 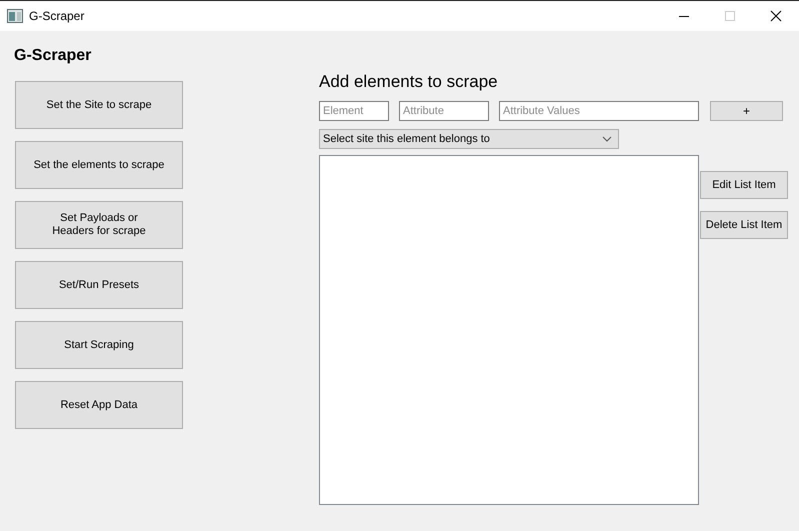 What do you see at coordinates (354, 111) in the screenshot?
I see `input-field: Element` at bounding box center [354, 111].